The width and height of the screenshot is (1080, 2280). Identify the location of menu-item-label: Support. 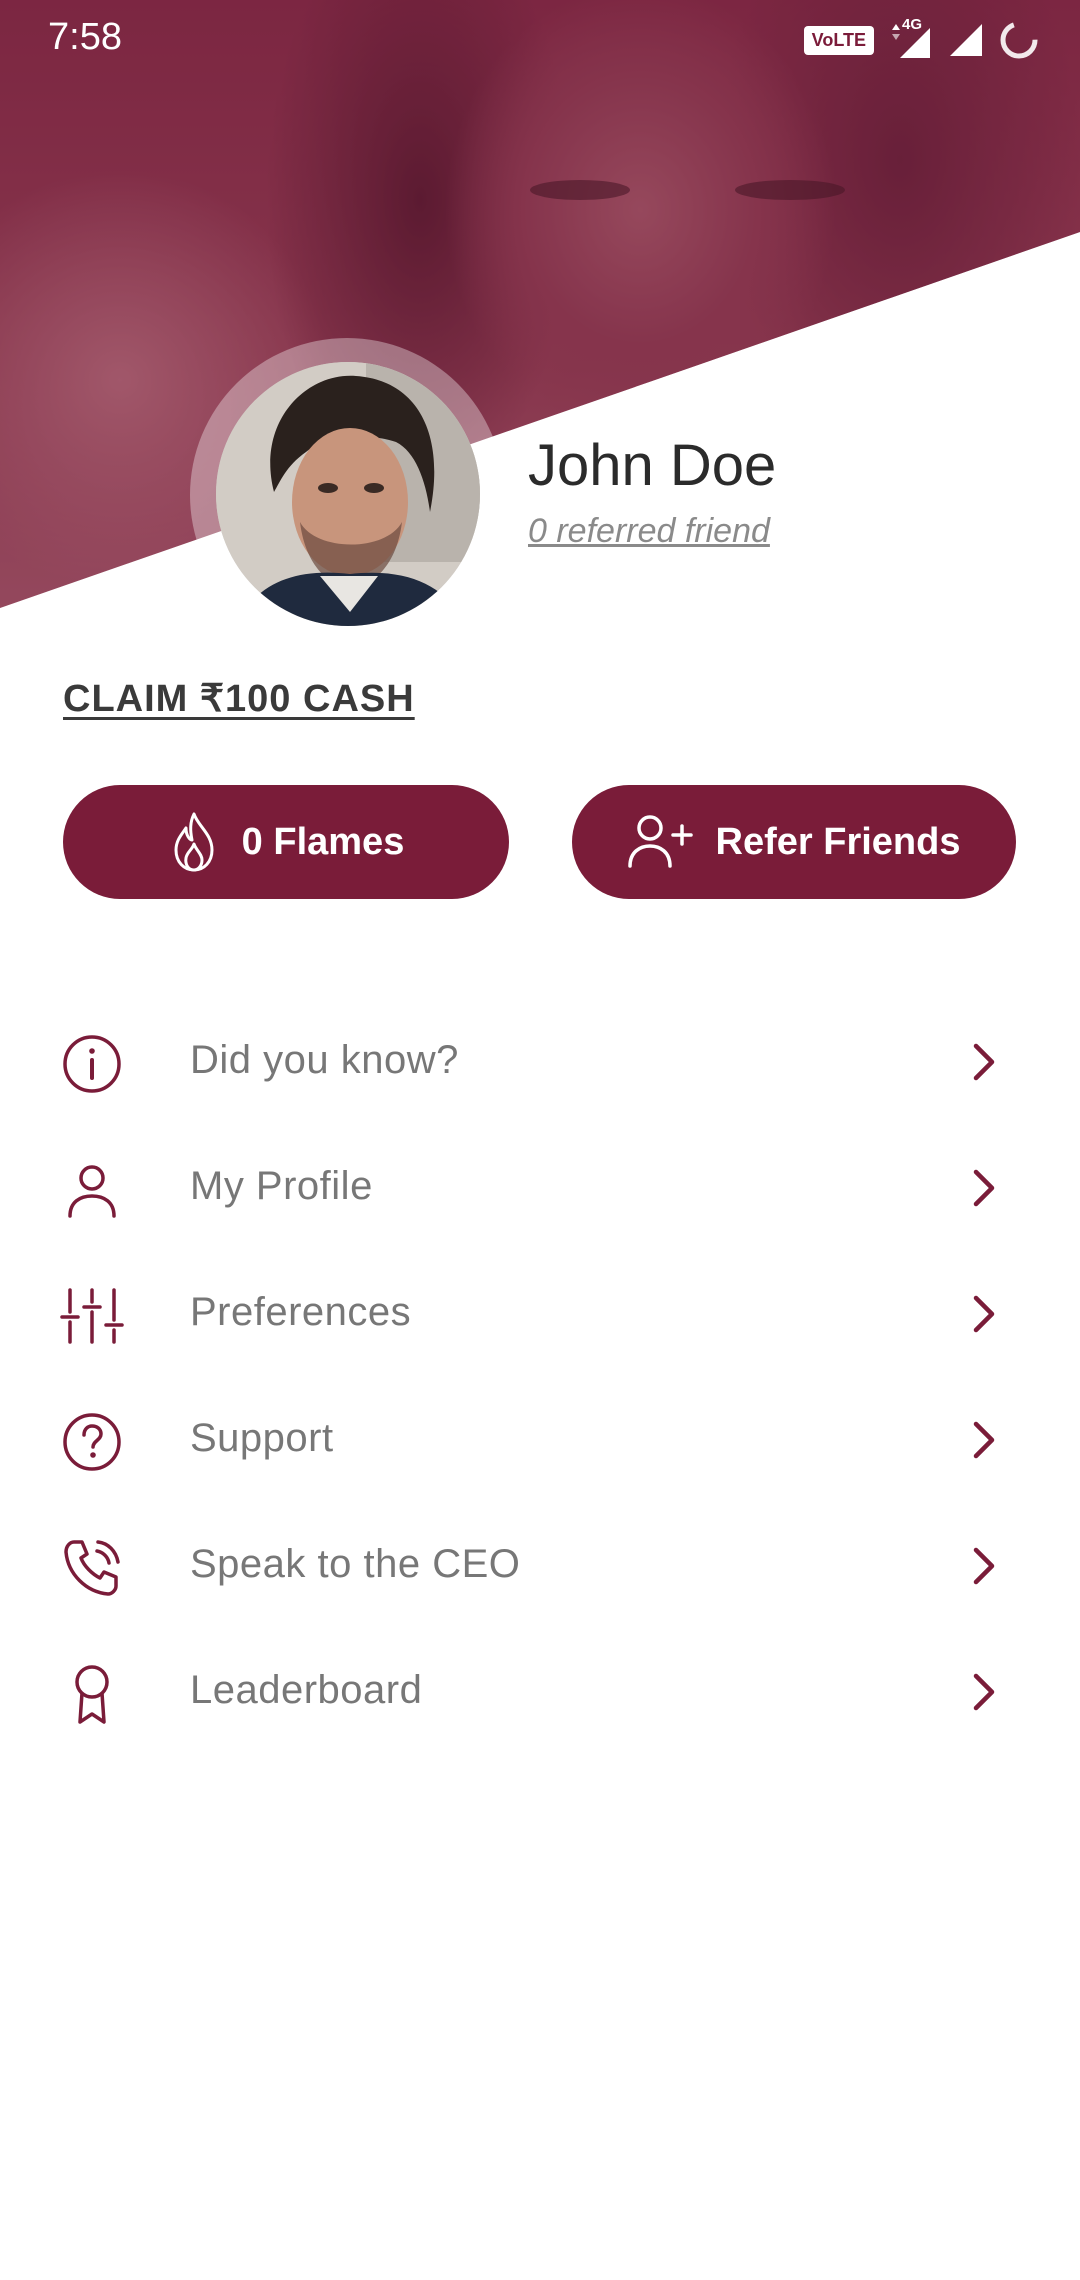
(262, 1438).